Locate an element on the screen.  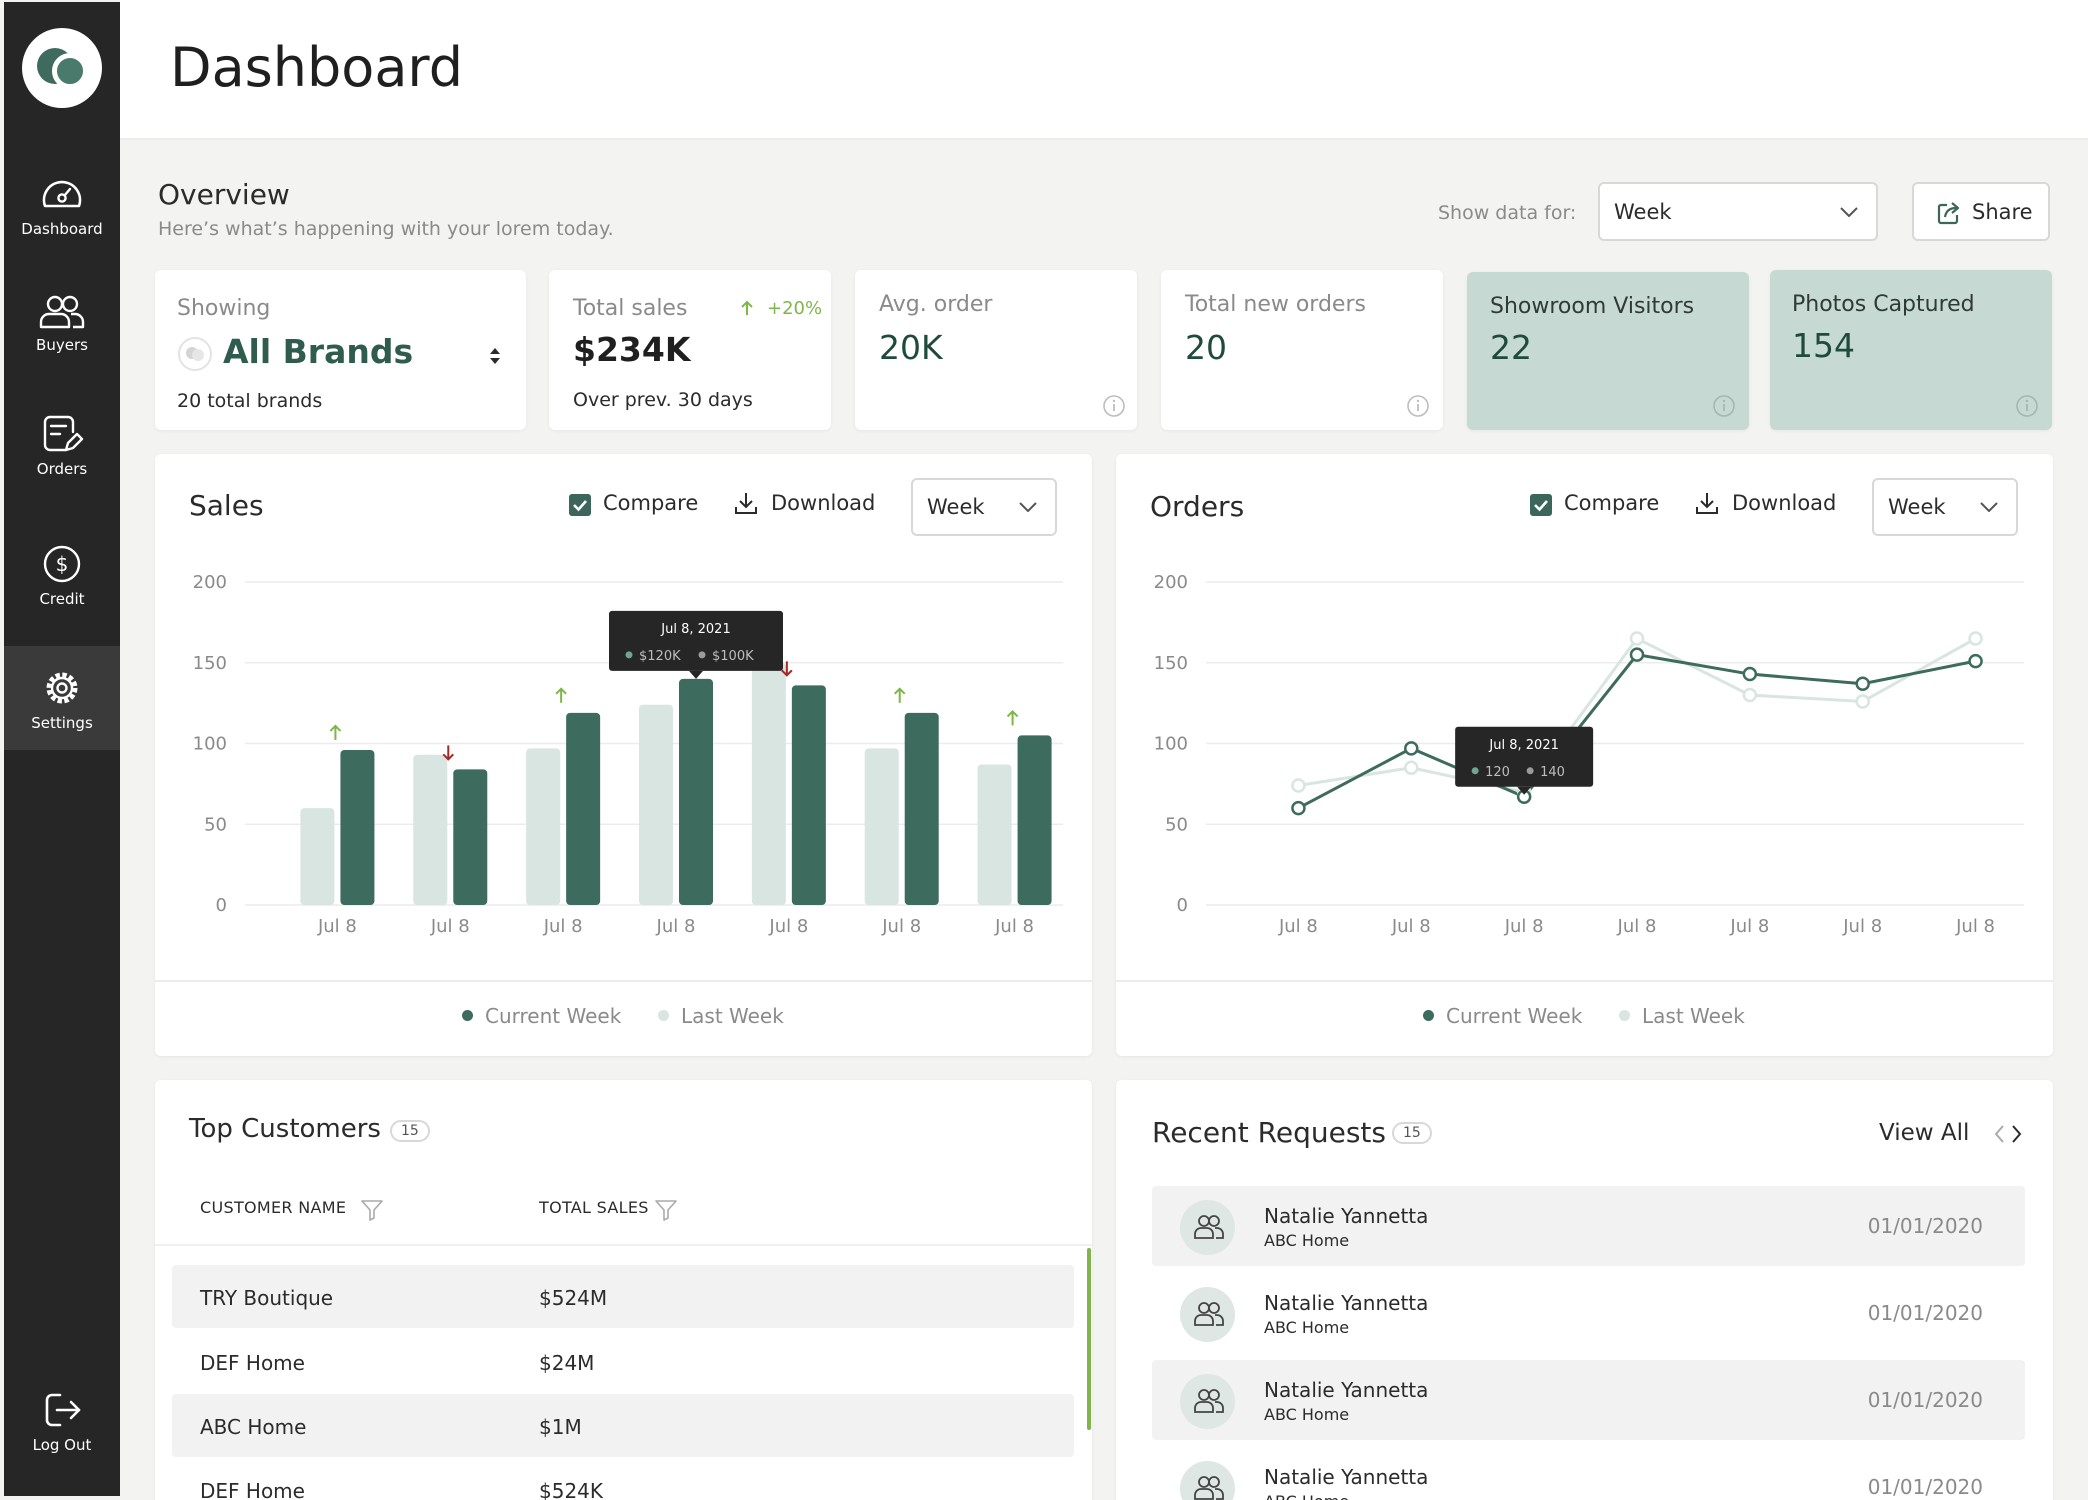
sidebar-item-settings: Settings is located at coordinates (62, 698).